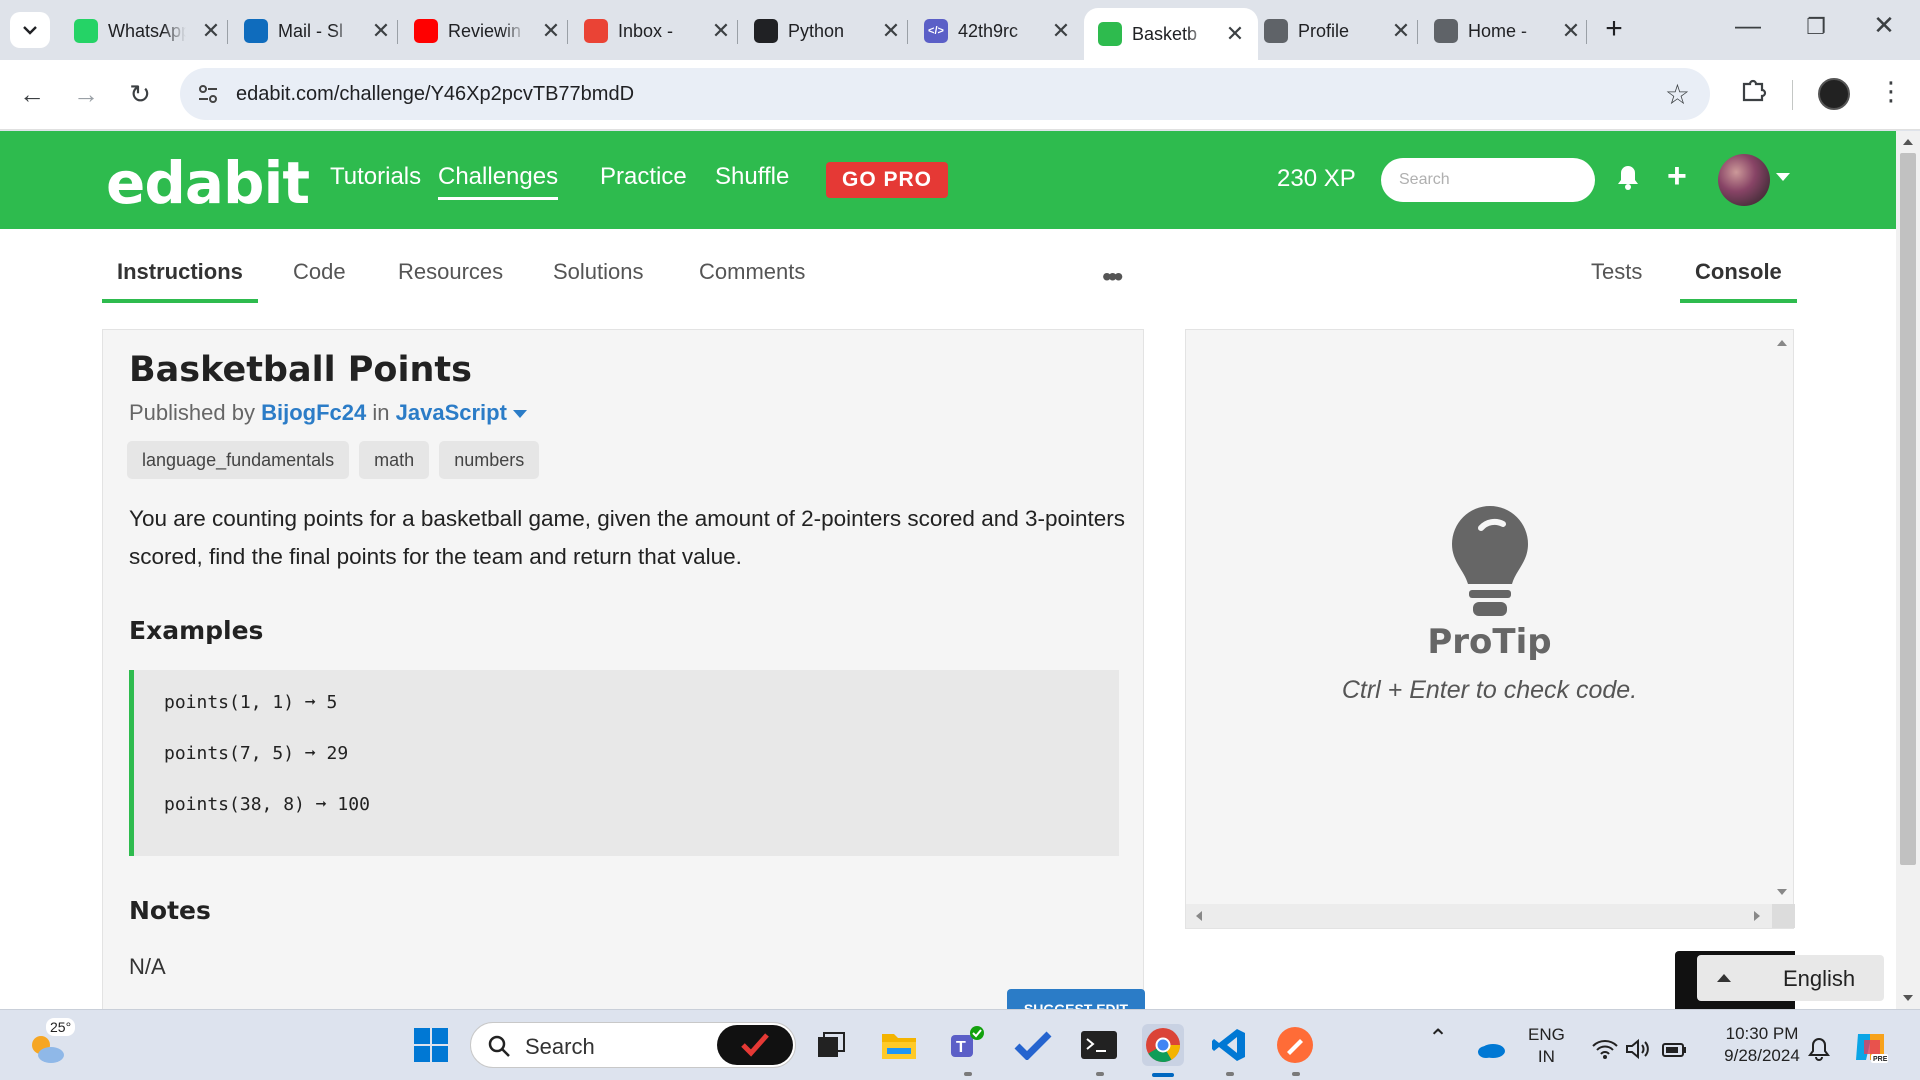 The width and height of the screenshot is (1920, 1080). I want to click on tag: numbers, so click(489, 460).